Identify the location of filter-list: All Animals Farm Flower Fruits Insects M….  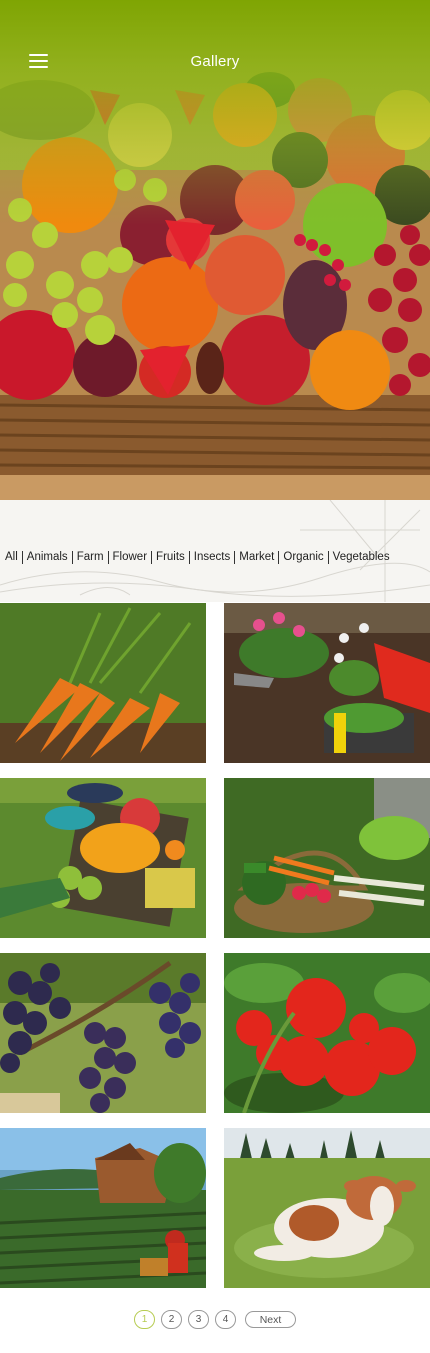
(215, 557).